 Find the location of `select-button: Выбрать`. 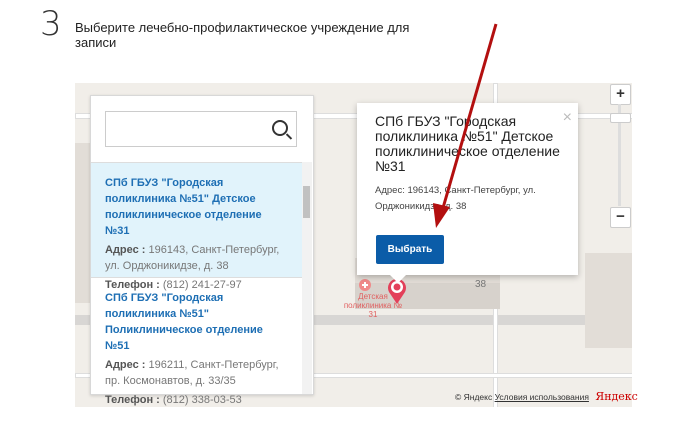

select-button: Выбрать is located at coordinates (410, 249).